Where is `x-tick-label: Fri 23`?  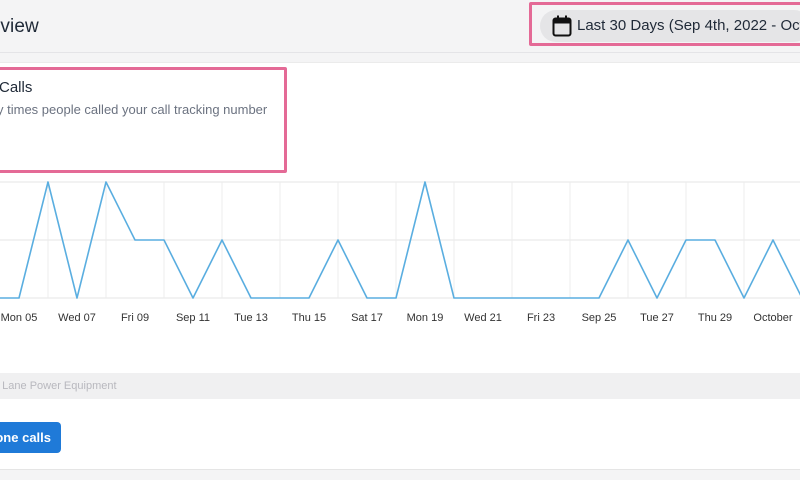 x-tick-label: Fri 23 is located at coordinates (541, 318).